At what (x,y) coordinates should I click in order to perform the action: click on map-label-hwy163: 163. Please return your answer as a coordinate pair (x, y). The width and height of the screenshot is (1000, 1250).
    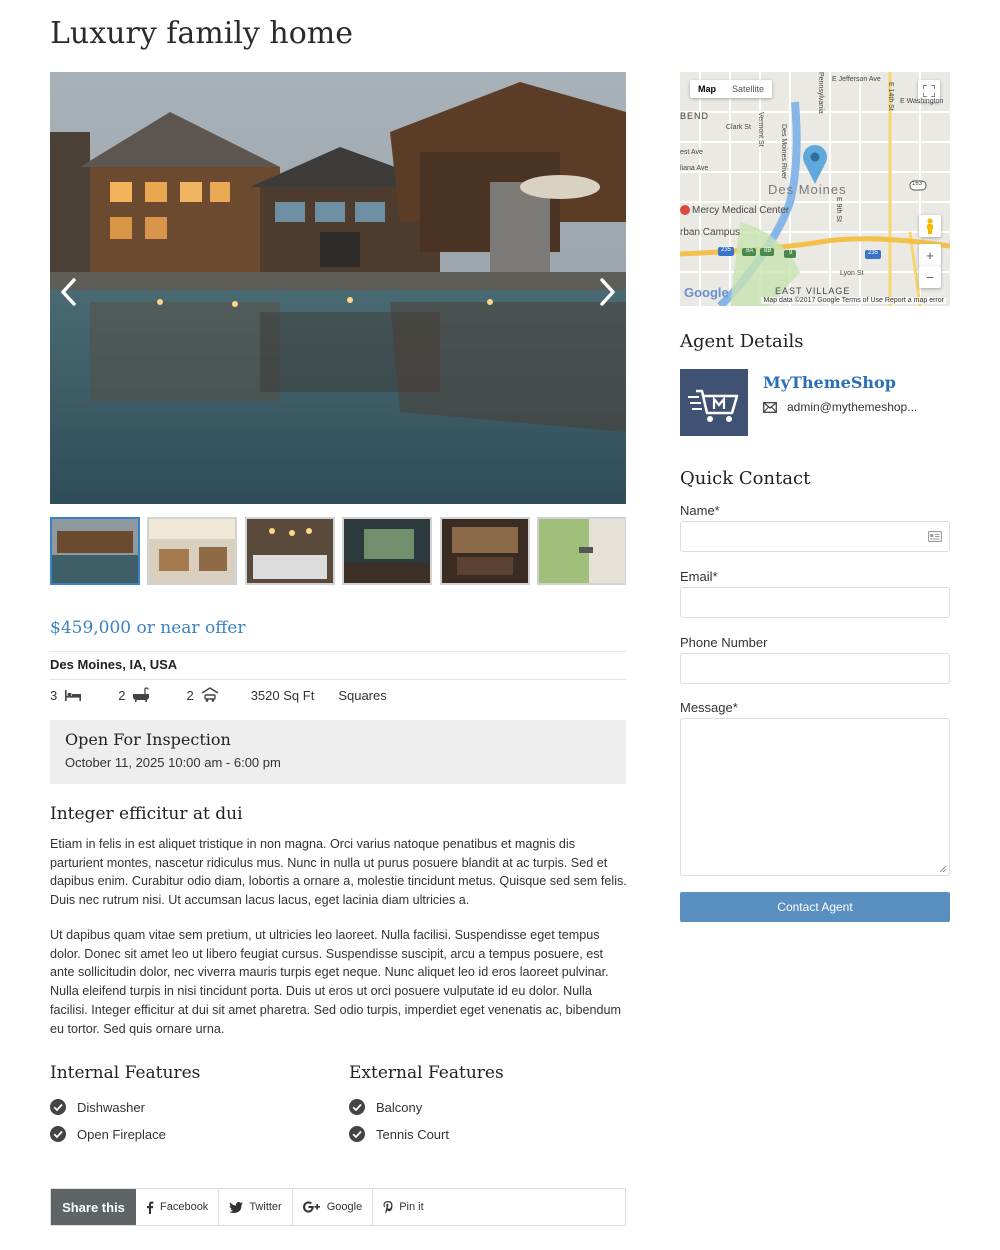
    Looking at the image, I should click on (917, 184).